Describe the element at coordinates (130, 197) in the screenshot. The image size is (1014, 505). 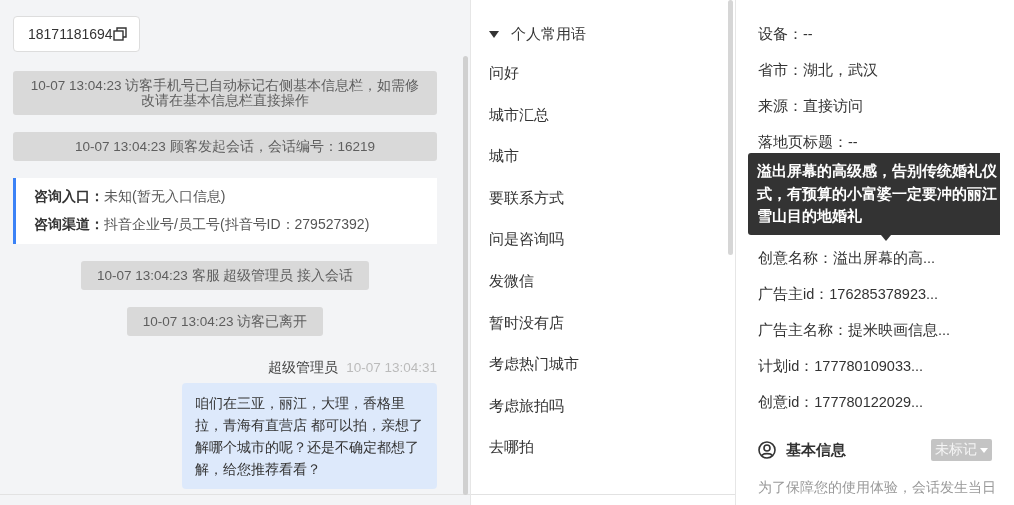
I see `card-info-line: 咨询入口：未知(暂无入口信息)` at that location.